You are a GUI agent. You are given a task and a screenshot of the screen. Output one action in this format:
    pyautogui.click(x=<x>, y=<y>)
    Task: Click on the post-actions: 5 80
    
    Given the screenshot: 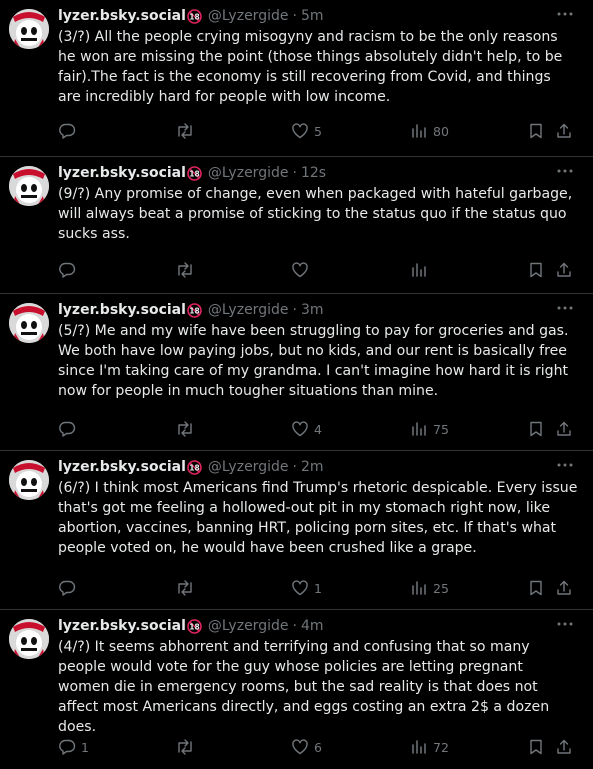 What is the action you would take?
    pyautogui.click(x=318, y=131)
    